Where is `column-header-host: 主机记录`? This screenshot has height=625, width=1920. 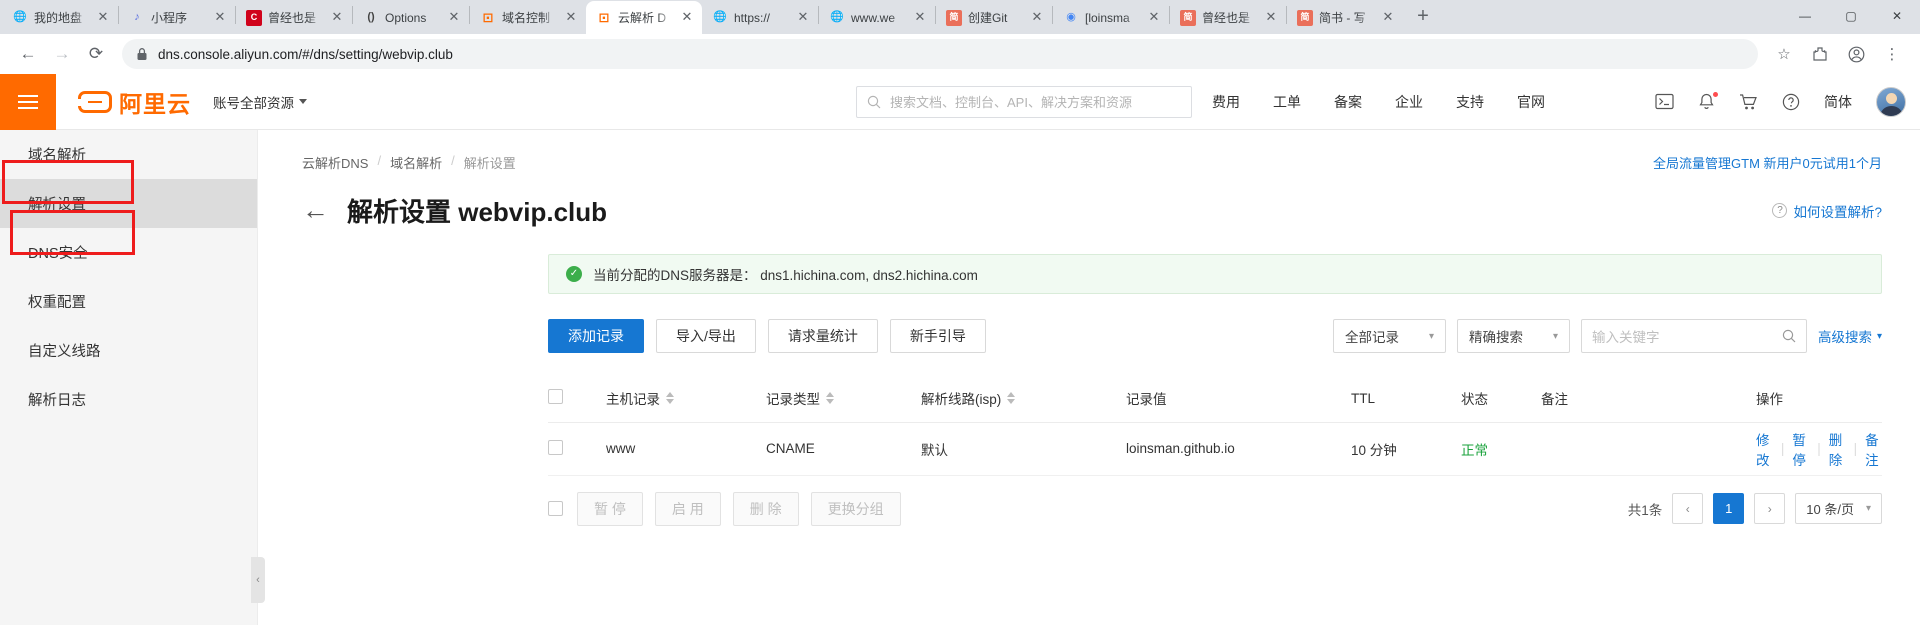 column-header-host: 主机记录 is located at coordinates (686, 399).